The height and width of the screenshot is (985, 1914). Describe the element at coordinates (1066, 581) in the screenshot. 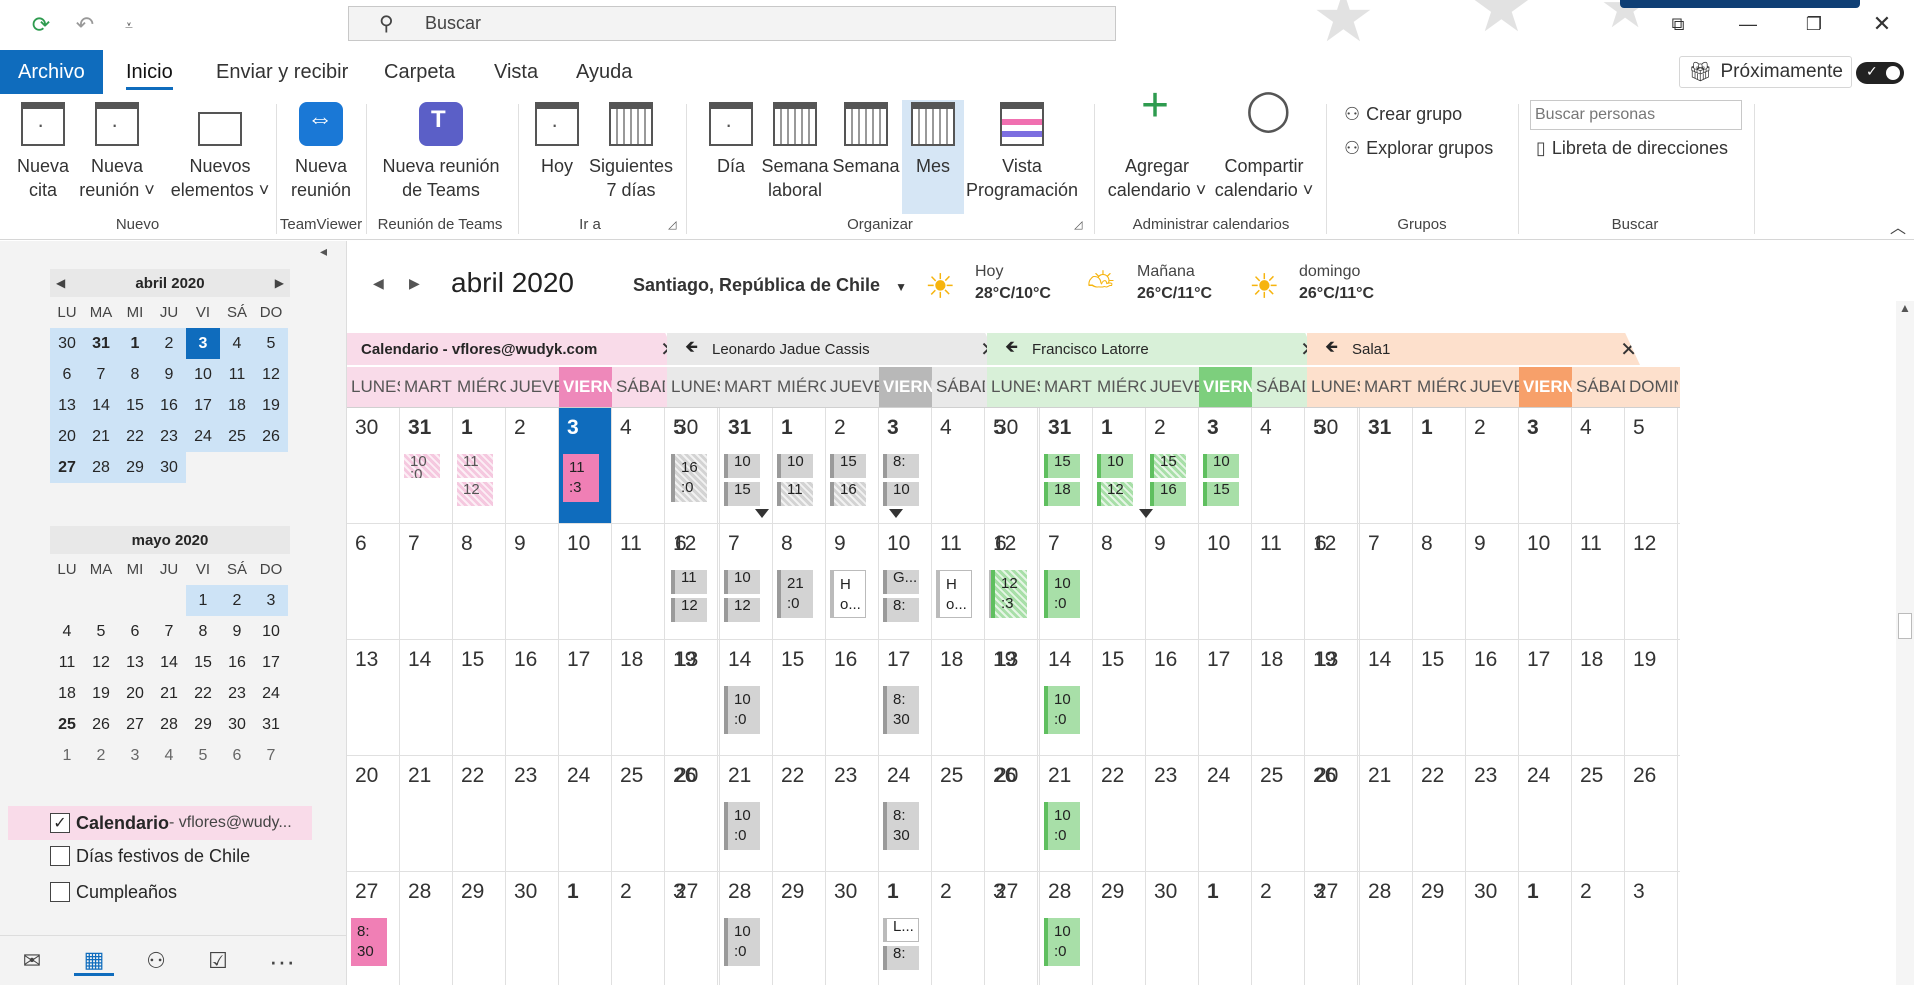

I see `day-cell: 7 10 :0` at that location.